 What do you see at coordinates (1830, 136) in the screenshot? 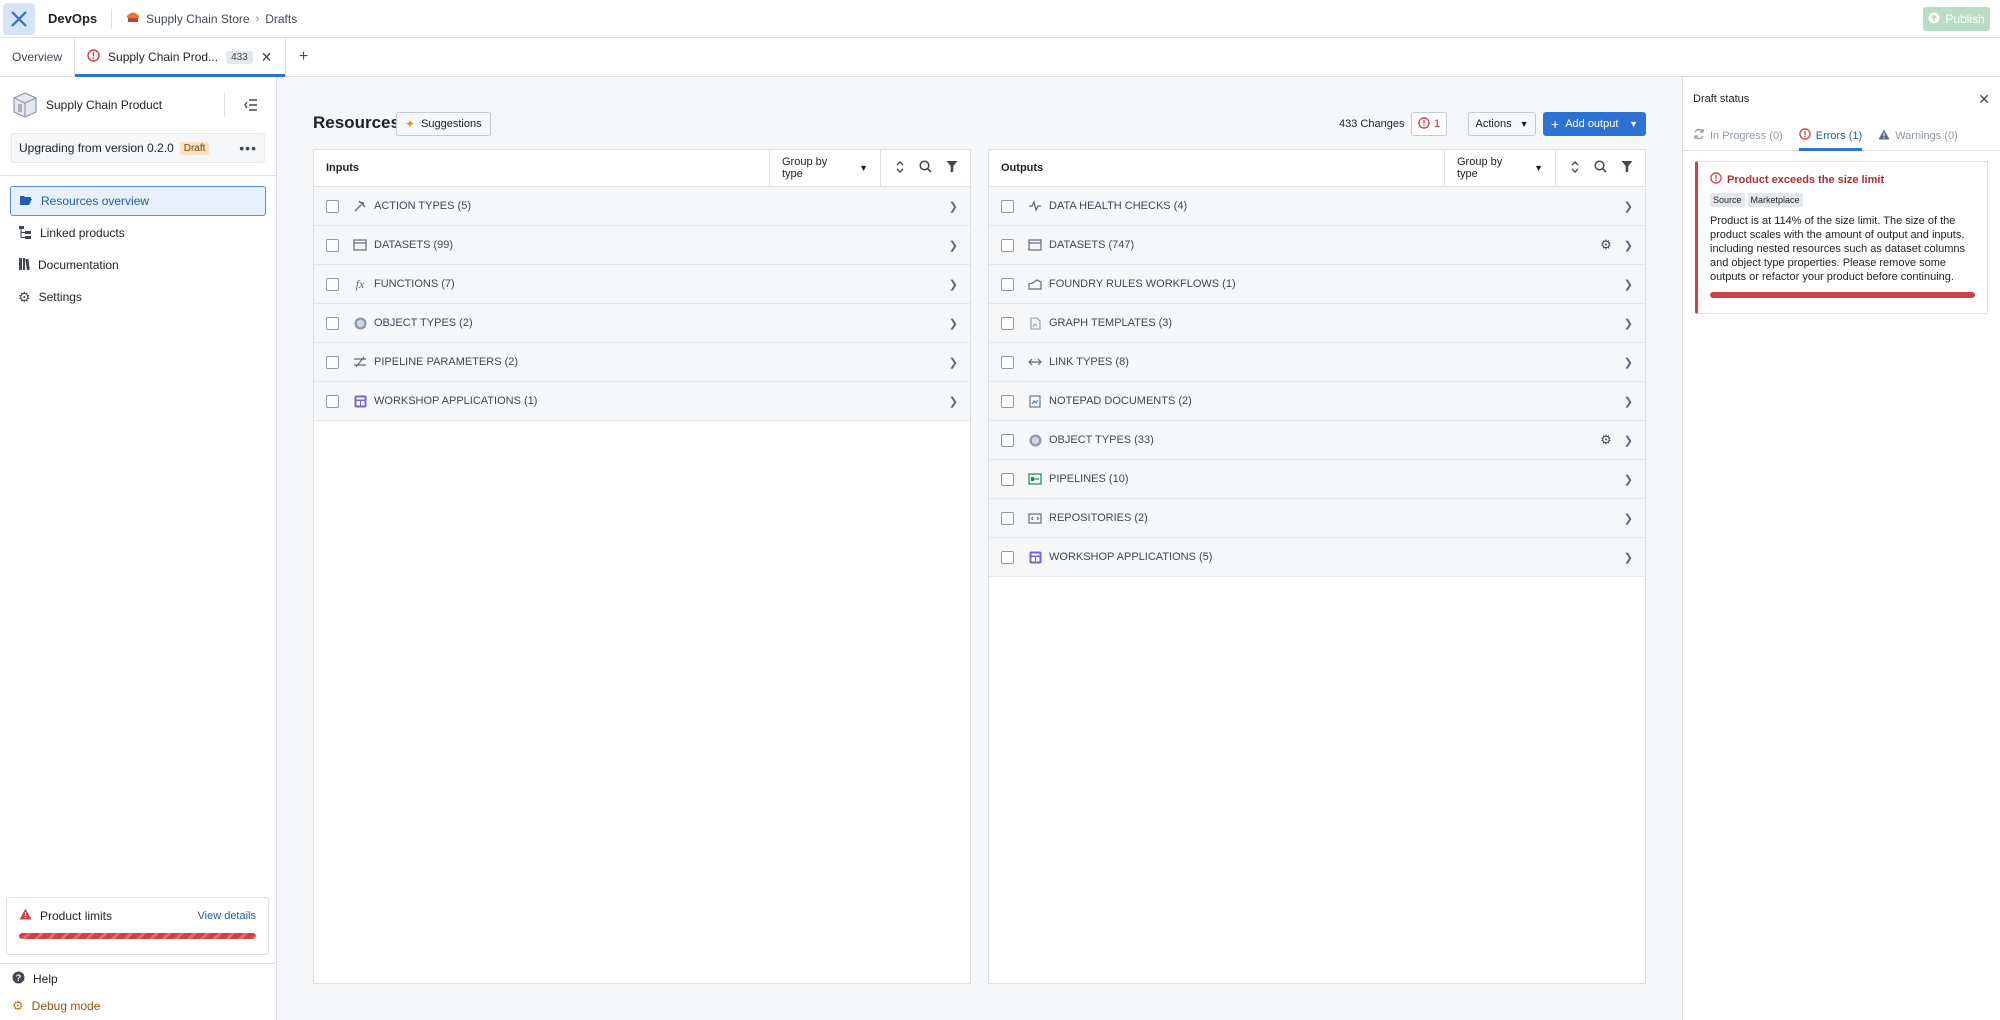
I see `tab-errors: Errors (1)` at bounding box center [1830, 136].